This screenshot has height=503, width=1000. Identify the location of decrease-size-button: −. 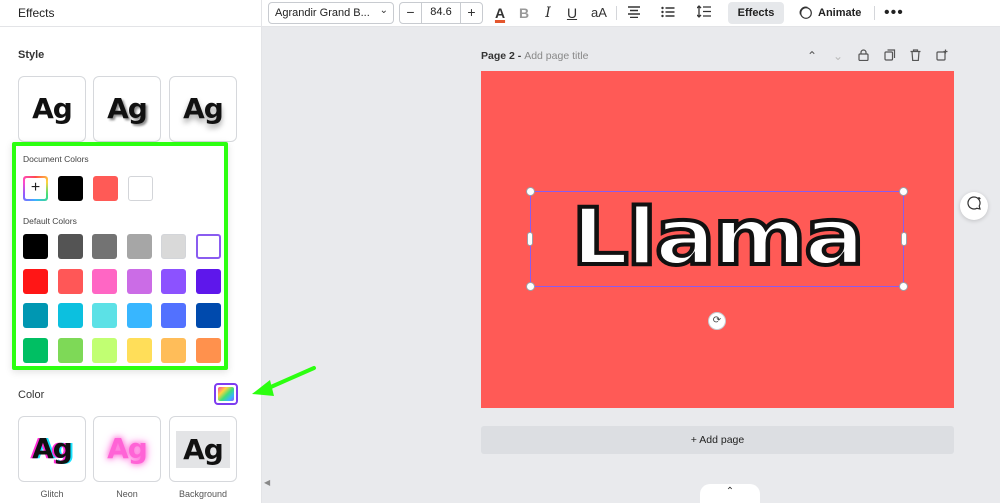
(411, 13).